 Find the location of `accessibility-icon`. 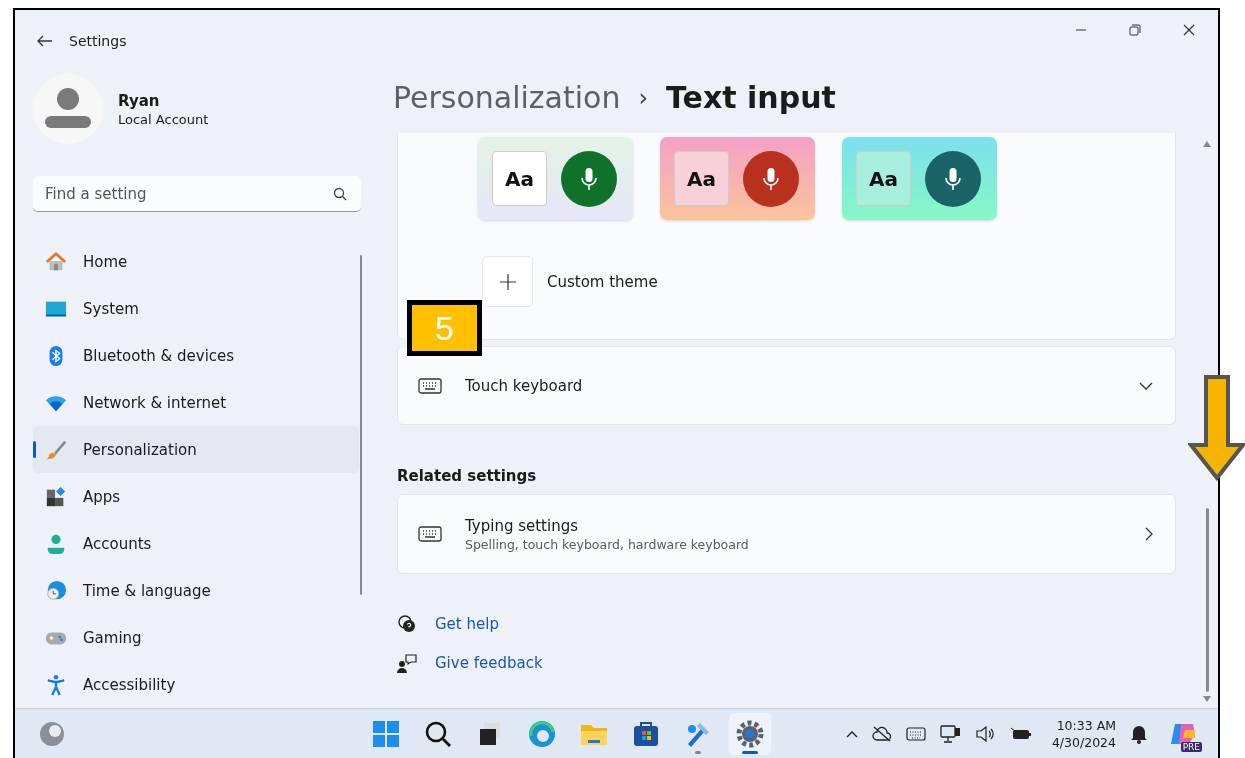

accessibility-icon is located at coordinates (56, 684).